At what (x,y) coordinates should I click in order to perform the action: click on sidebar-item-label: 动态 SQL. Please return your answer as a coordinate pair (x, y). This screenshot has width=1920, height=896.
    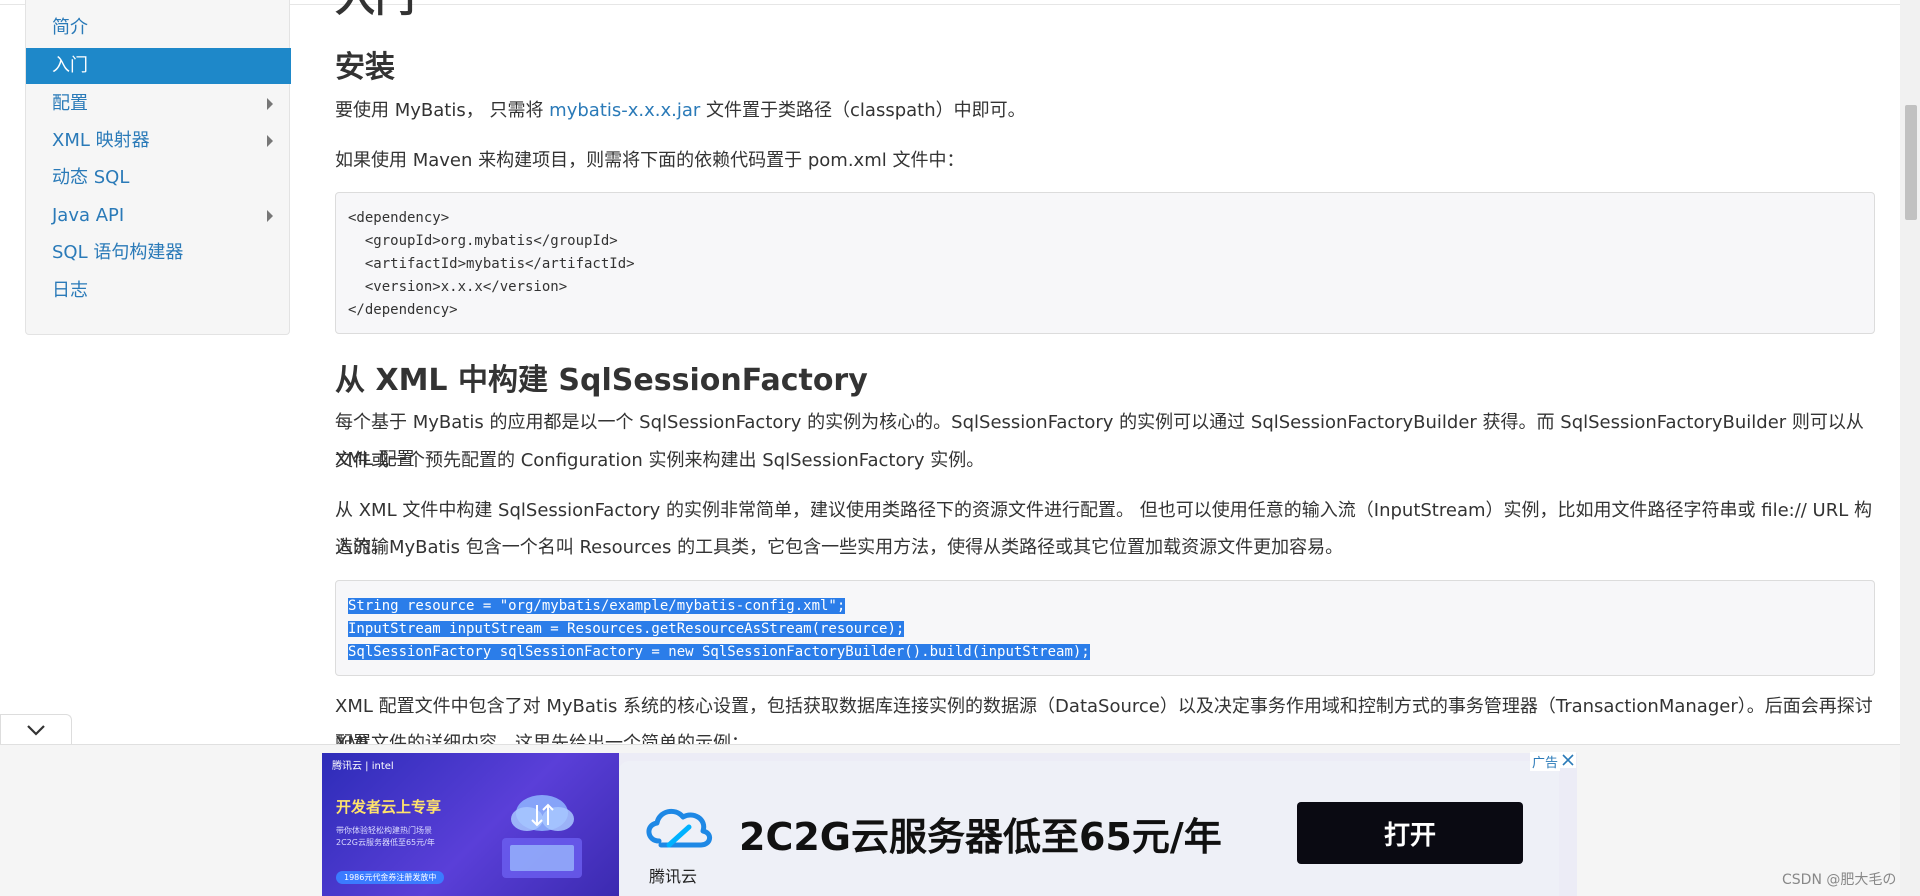
    Looking at the image, I should click on (91, 177).